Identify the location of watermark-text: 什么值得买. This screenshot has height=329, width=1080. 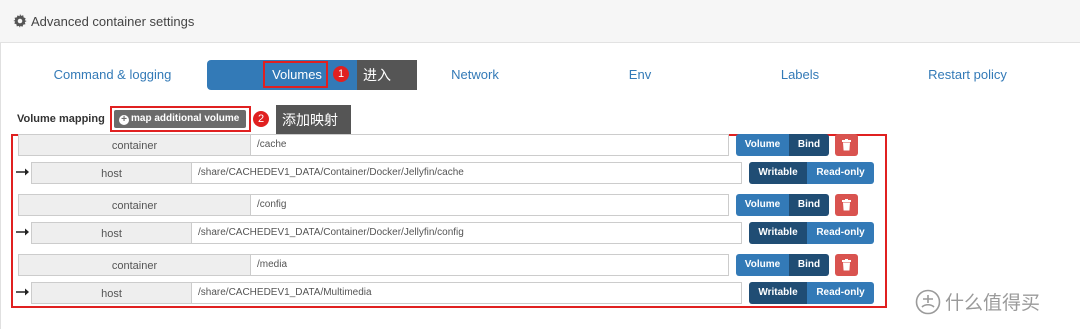
(993, 303).